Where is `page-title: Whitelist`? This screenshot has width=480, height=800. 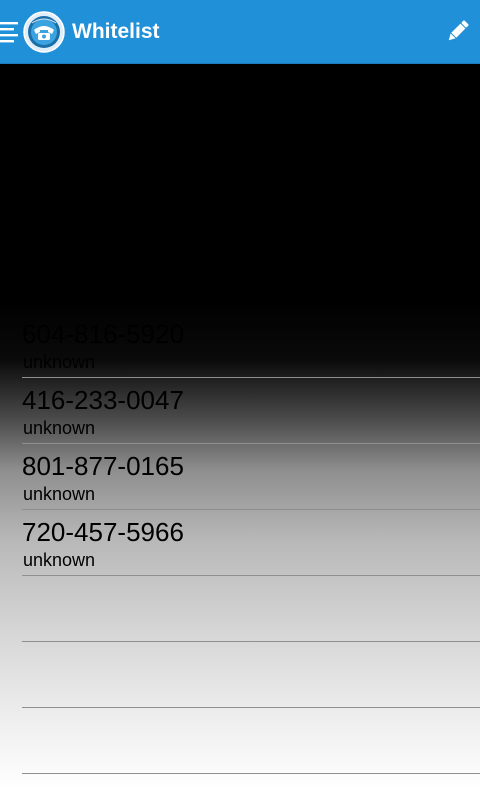 page-title: Whitelist is located at coordinates (116, 31).